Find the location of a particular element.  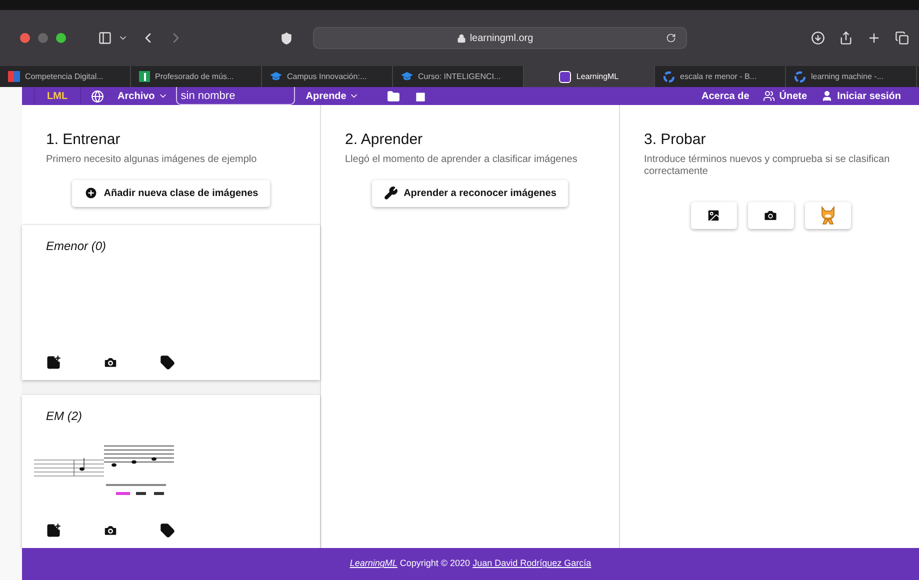

flag-icon is located at coordinates (14, 76).